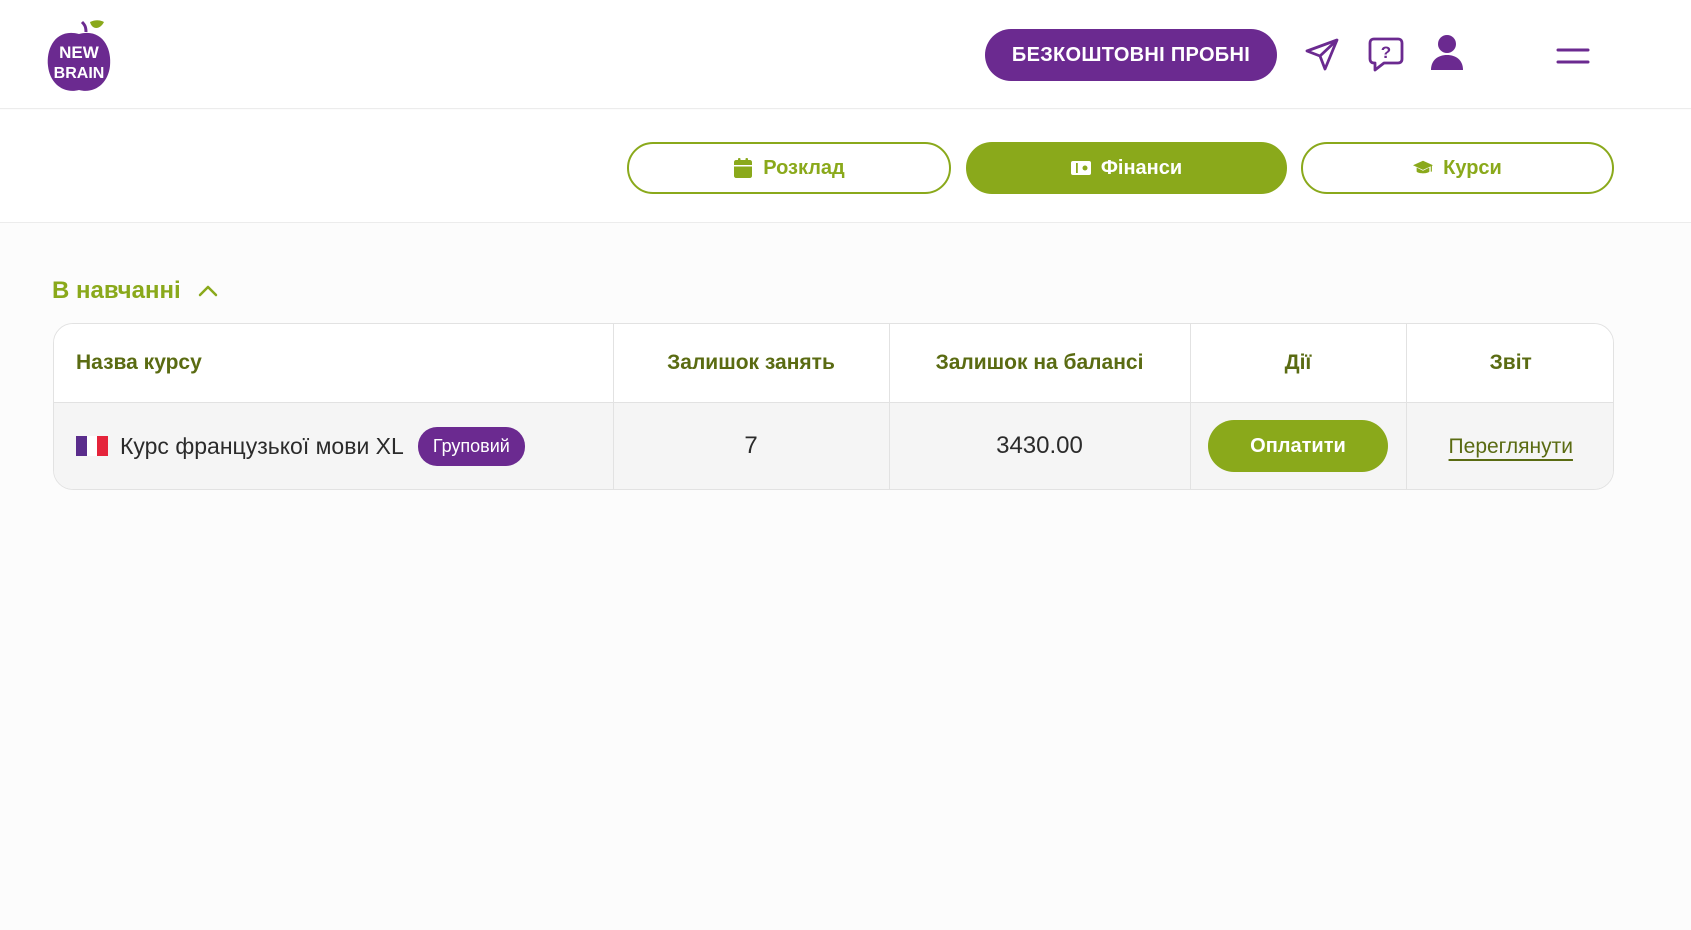  What do you see at coordinates (207, 291) in the screenshot?
I see `chevron-up-icon` at bounding box center [207, 291].